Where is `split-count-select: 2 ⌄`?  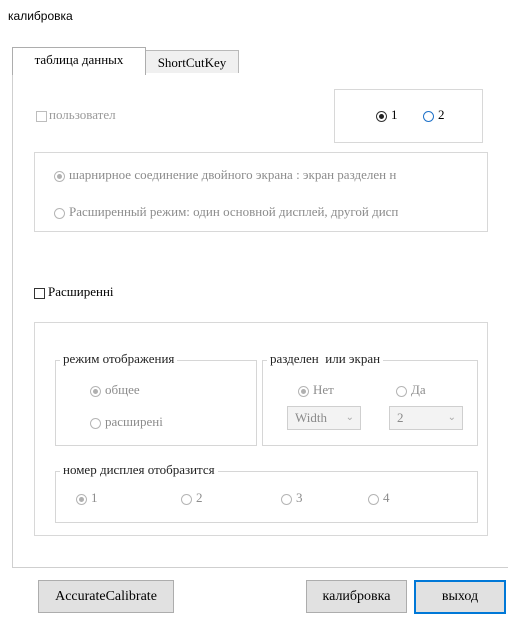
split-count-select: 2 ⌄ is located at coordinates (426, 418).